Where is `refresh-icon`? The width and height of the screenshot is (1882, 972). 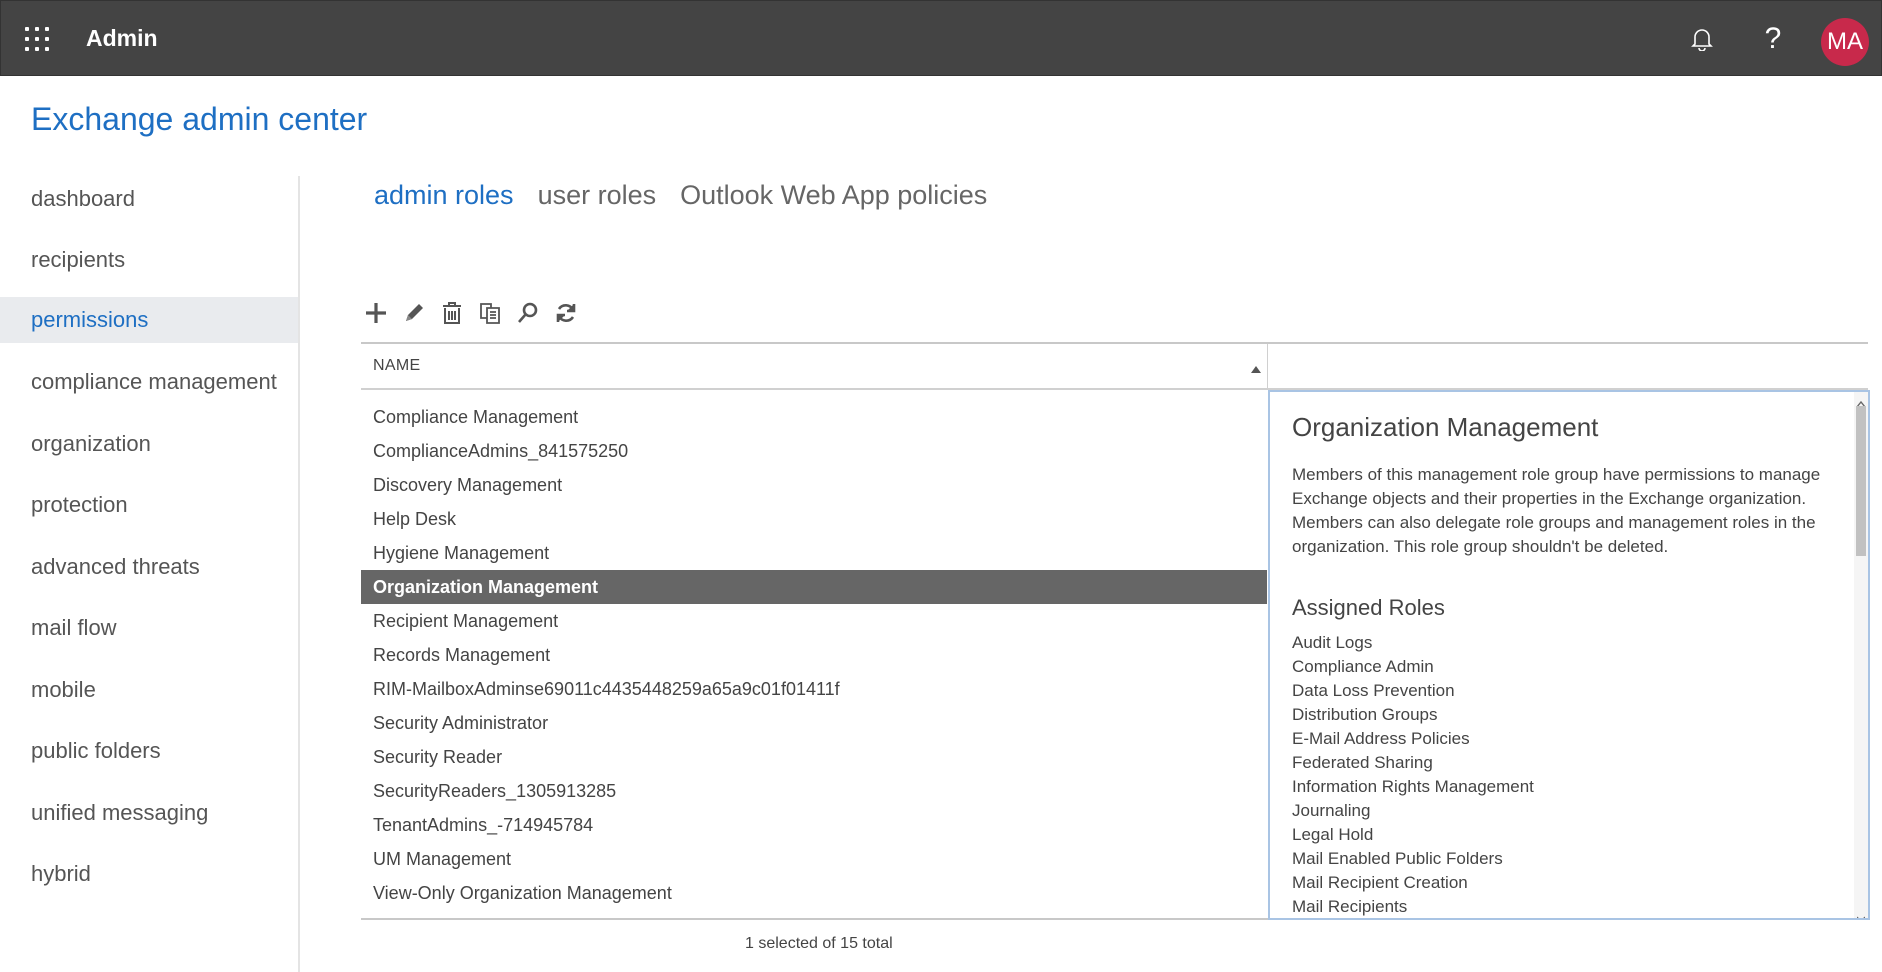
refresh-icon is located at coordinates (566, 313).